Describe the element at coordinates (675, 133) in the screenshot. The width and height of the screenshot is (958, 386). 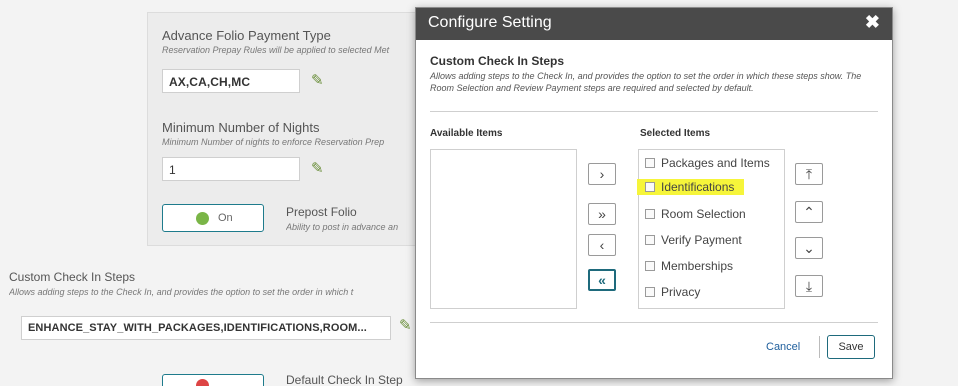
I see `selected-items-header: Selected Items` at that location.